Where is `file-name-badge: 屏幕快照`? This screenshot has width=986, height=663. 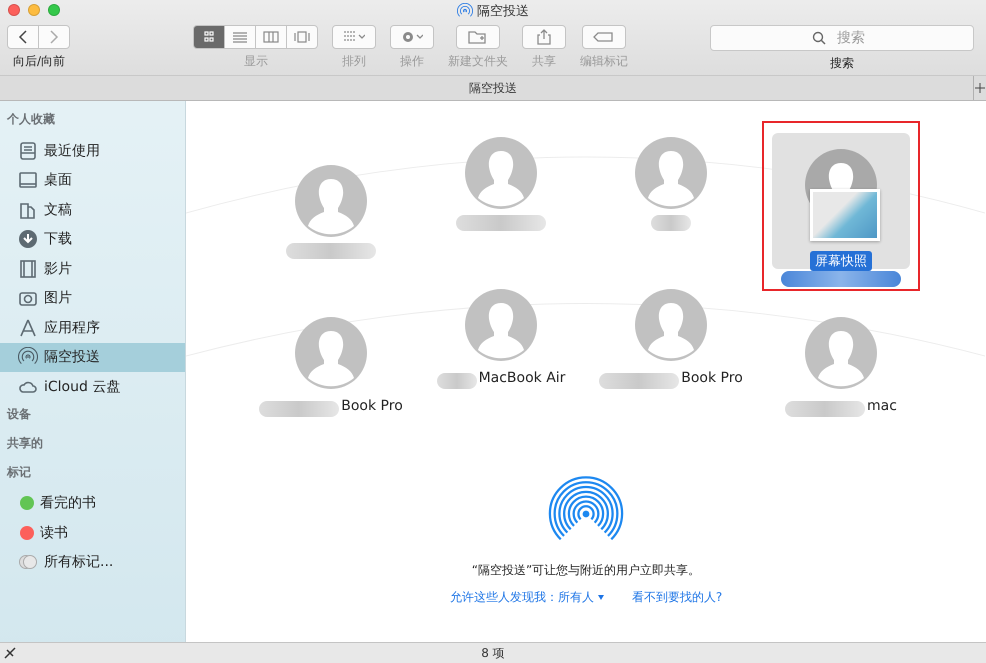
file-name-badge: 屏幕快照 is located at coordinates (841, 261).